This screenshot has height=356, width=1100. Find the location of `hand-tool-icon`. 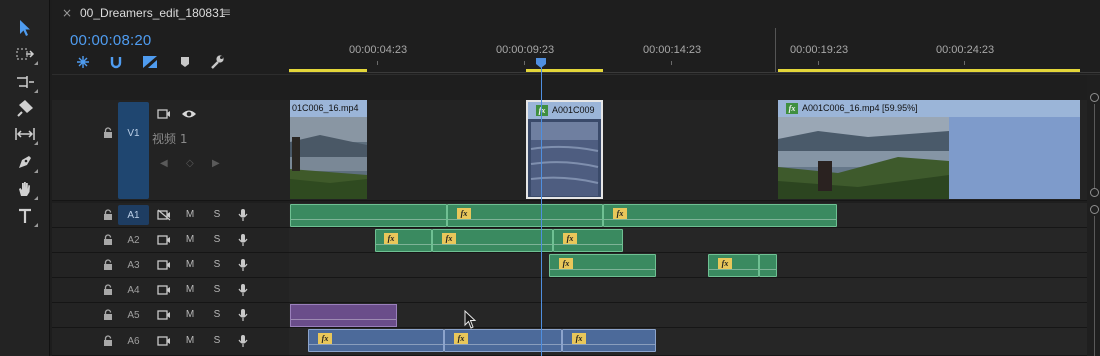

hand-tool-icon is located at coordinates (25, 189).